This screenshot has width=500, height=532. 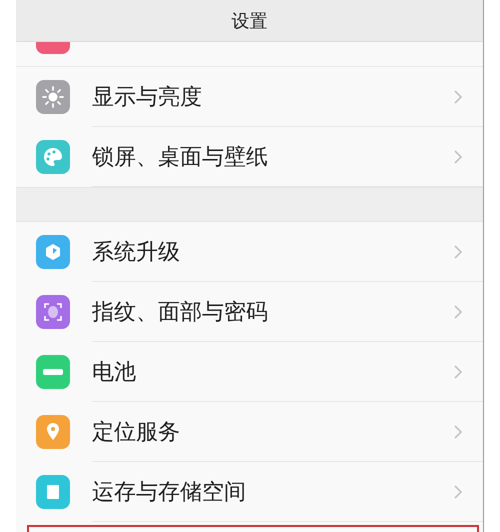 I want to click on settings-item: 电池, so click(x=249, y=372).